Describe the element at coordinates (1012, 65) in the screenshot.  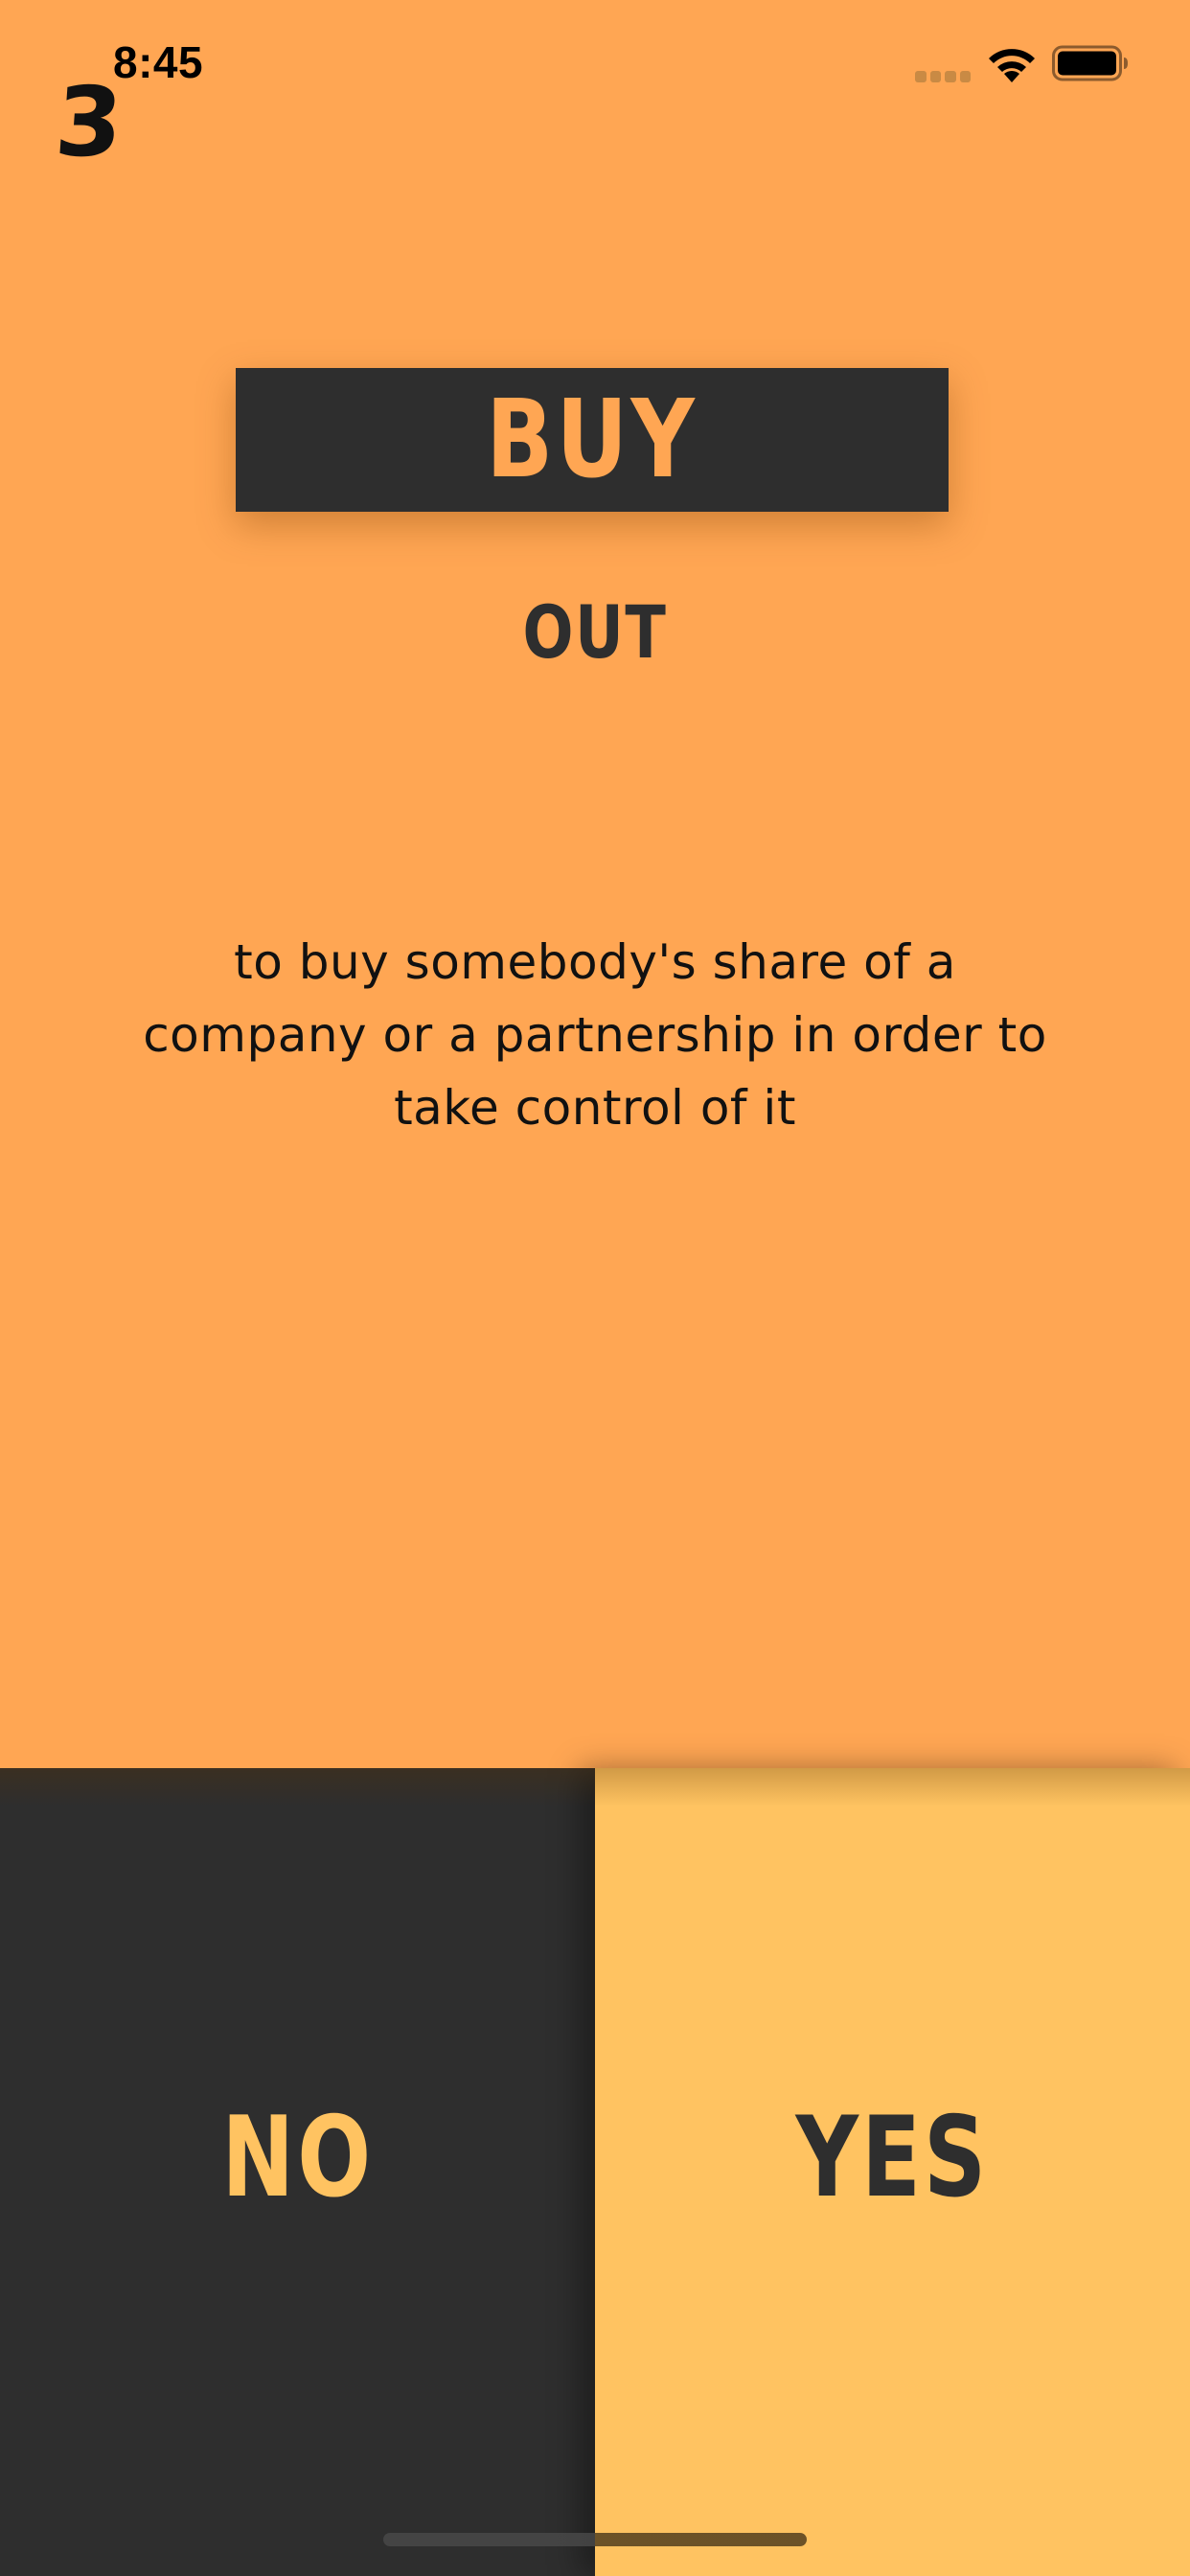
I see `wifi-icon` at that location.